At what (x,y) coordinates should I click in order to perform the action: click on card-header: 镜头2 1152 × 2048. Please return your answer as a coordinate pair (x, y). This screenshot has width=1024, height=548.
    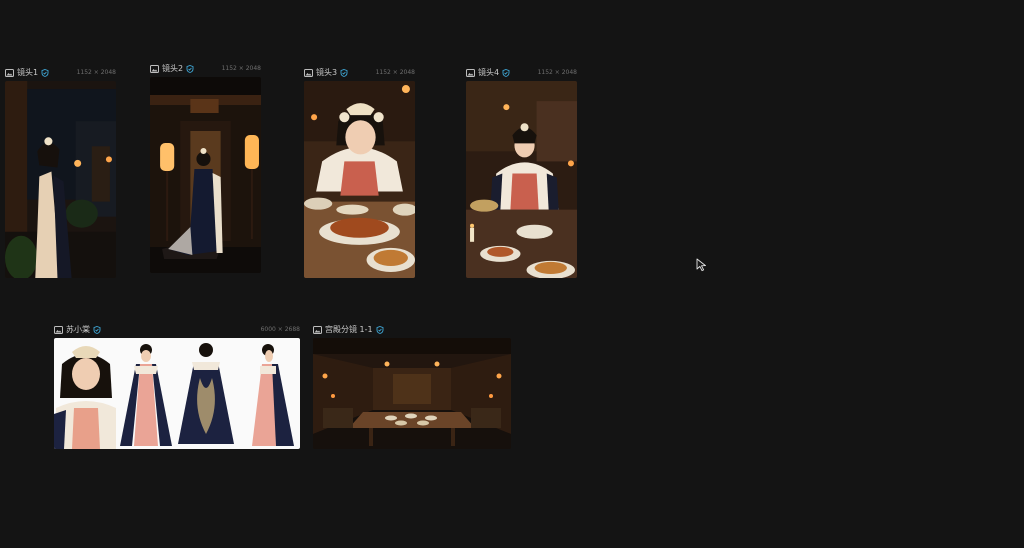
    Looking at the image, I should click on (205, 69).